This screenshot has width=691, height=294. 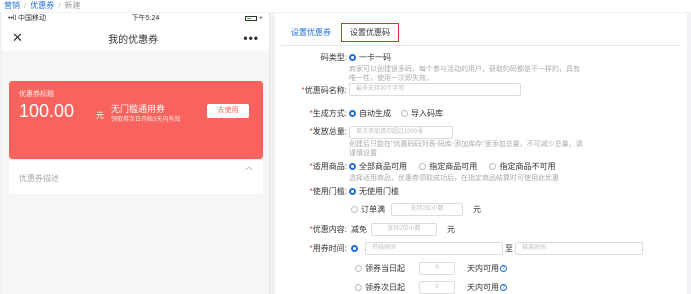 I want to click on name-row: *优惠码名称: 最多支持30个字符, so click(x=398, y=89).